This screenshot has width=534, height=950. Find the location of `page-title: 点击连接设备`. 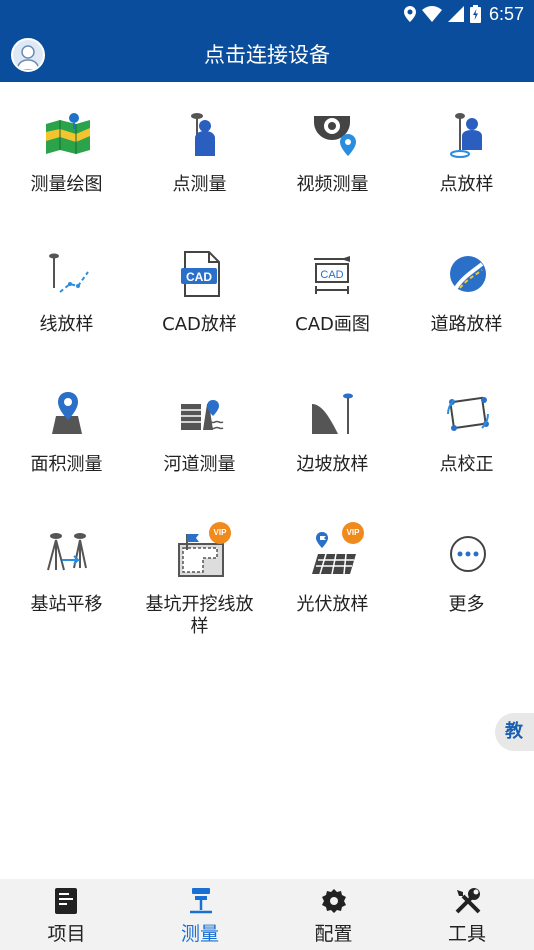

page-title: 点击连接设备 is located at coordinates (267, 55).